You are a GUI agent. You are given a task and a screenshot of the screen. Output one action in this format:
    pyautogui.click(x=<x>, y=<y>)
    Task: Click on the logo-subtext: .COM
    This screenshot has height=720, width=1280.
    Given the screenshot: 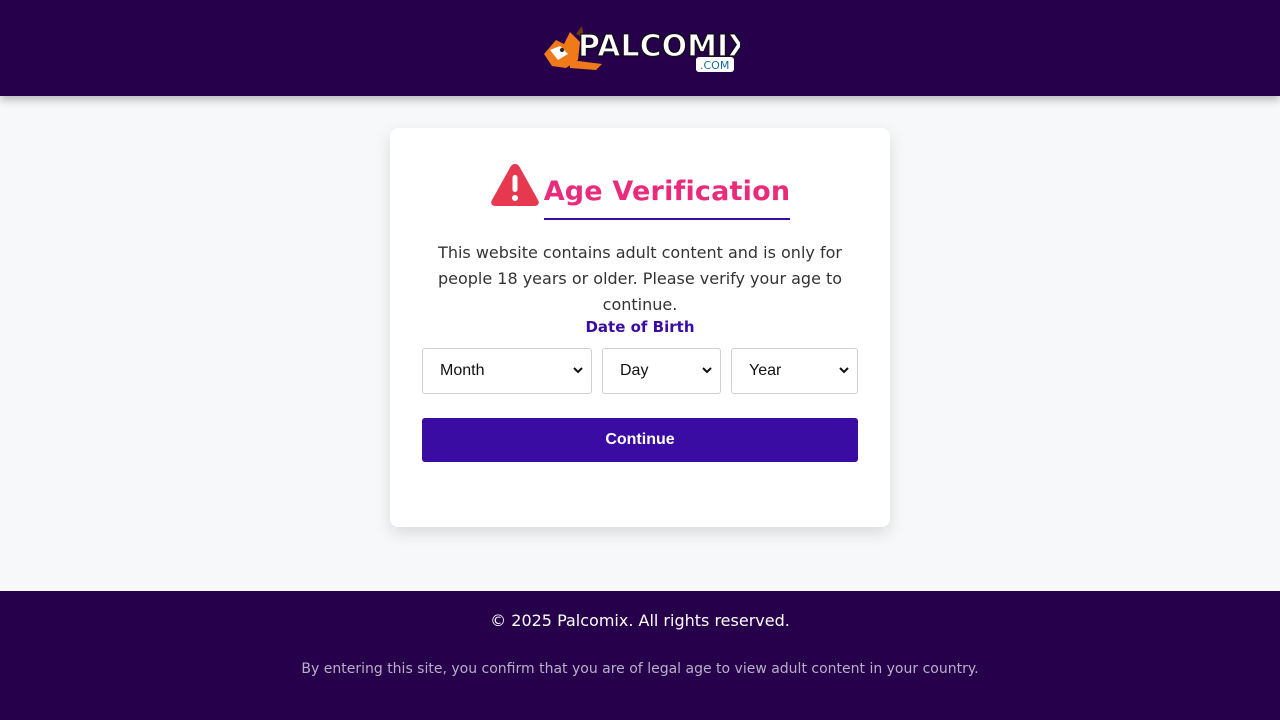 What is the action you would take?
    pyautogui.click(x=714, y=65)
    